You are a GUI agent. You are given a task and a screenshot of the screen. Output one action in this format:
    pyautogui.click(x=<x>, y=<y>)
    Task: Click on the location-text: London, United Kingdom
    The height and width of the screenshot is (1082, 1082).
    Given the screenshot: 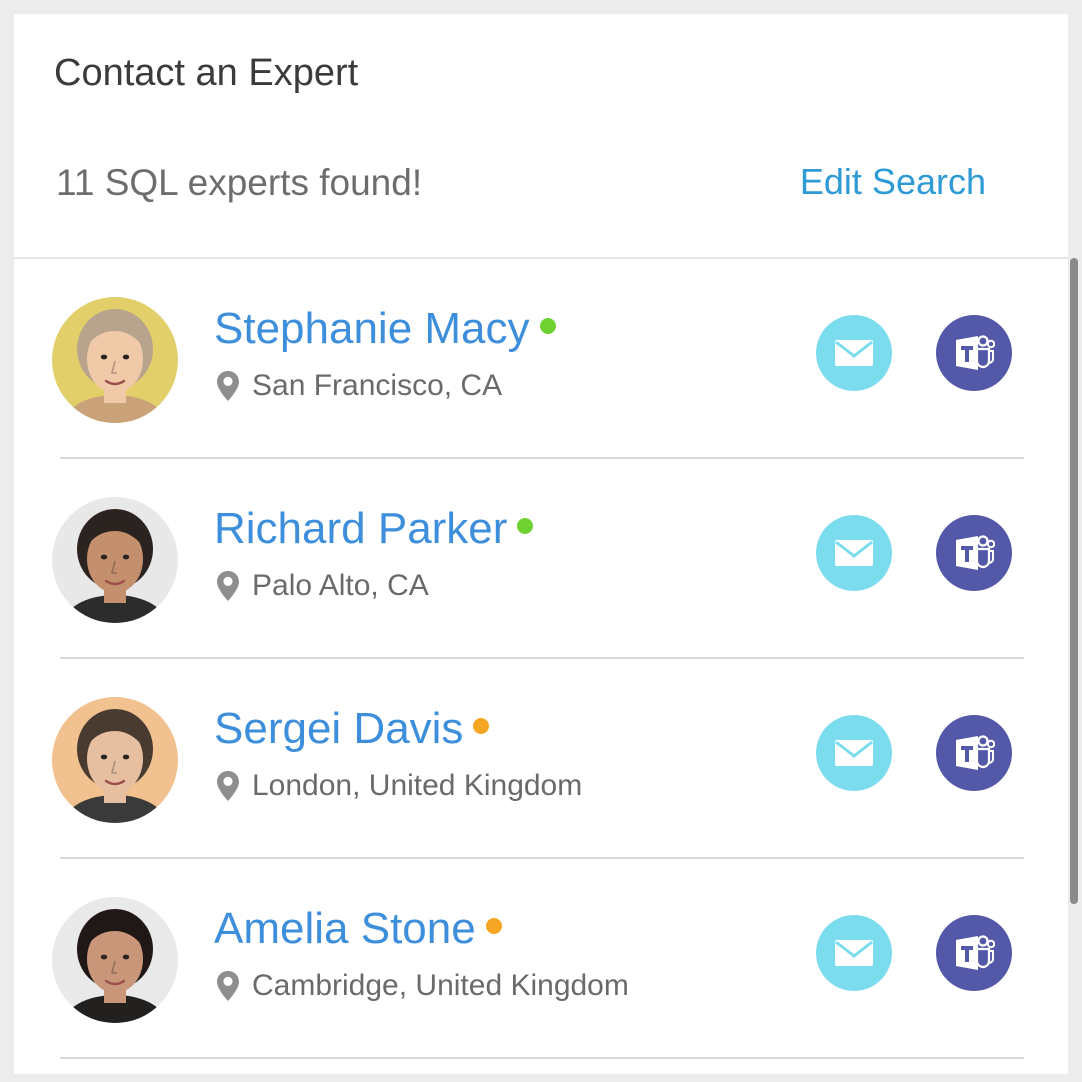 What is the action you would take?
    pyautogui.click(x=417, y=785)
    